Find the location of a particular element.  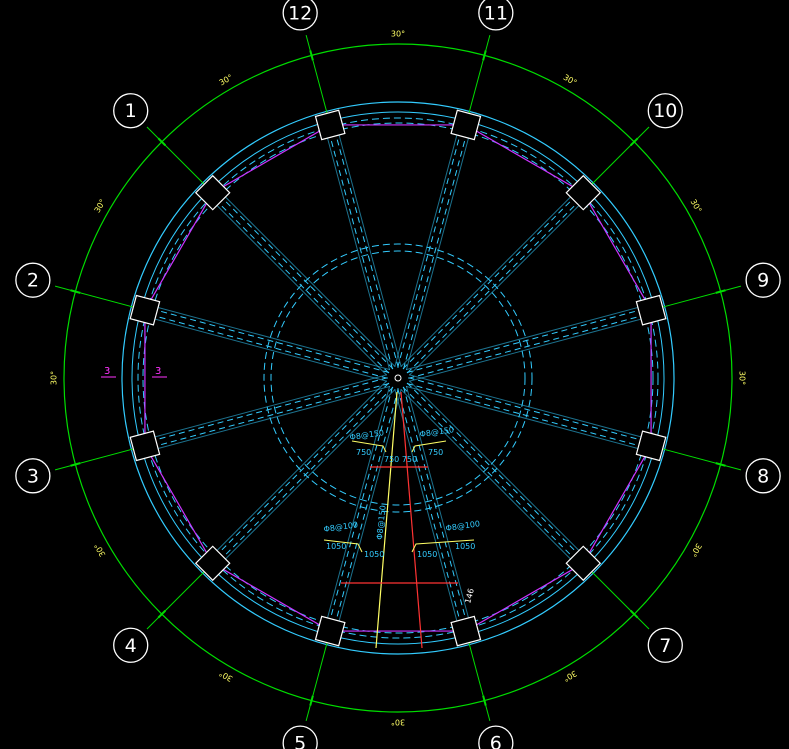

axis-bubble-label: 9 is located at coordinates (763, 281).